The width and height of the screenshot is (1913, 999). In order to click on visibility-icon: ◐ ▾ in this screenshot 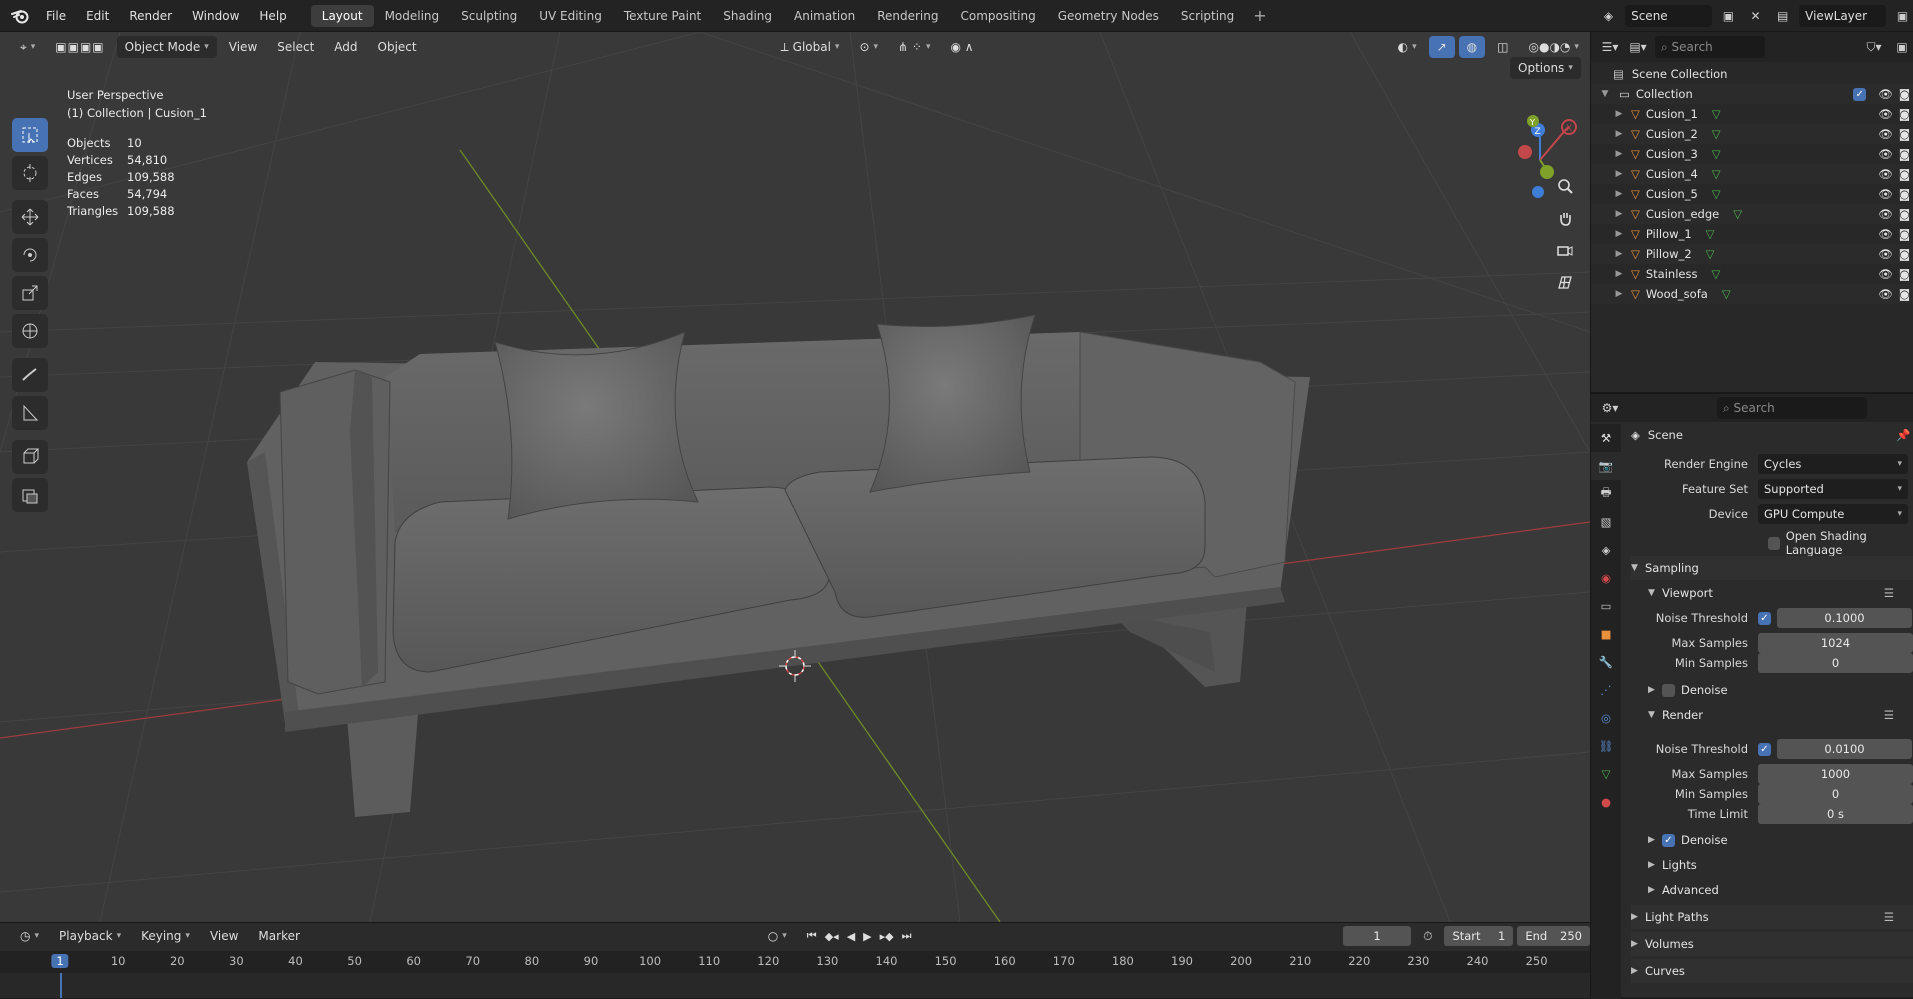, I will do `click(1407, 47)`.